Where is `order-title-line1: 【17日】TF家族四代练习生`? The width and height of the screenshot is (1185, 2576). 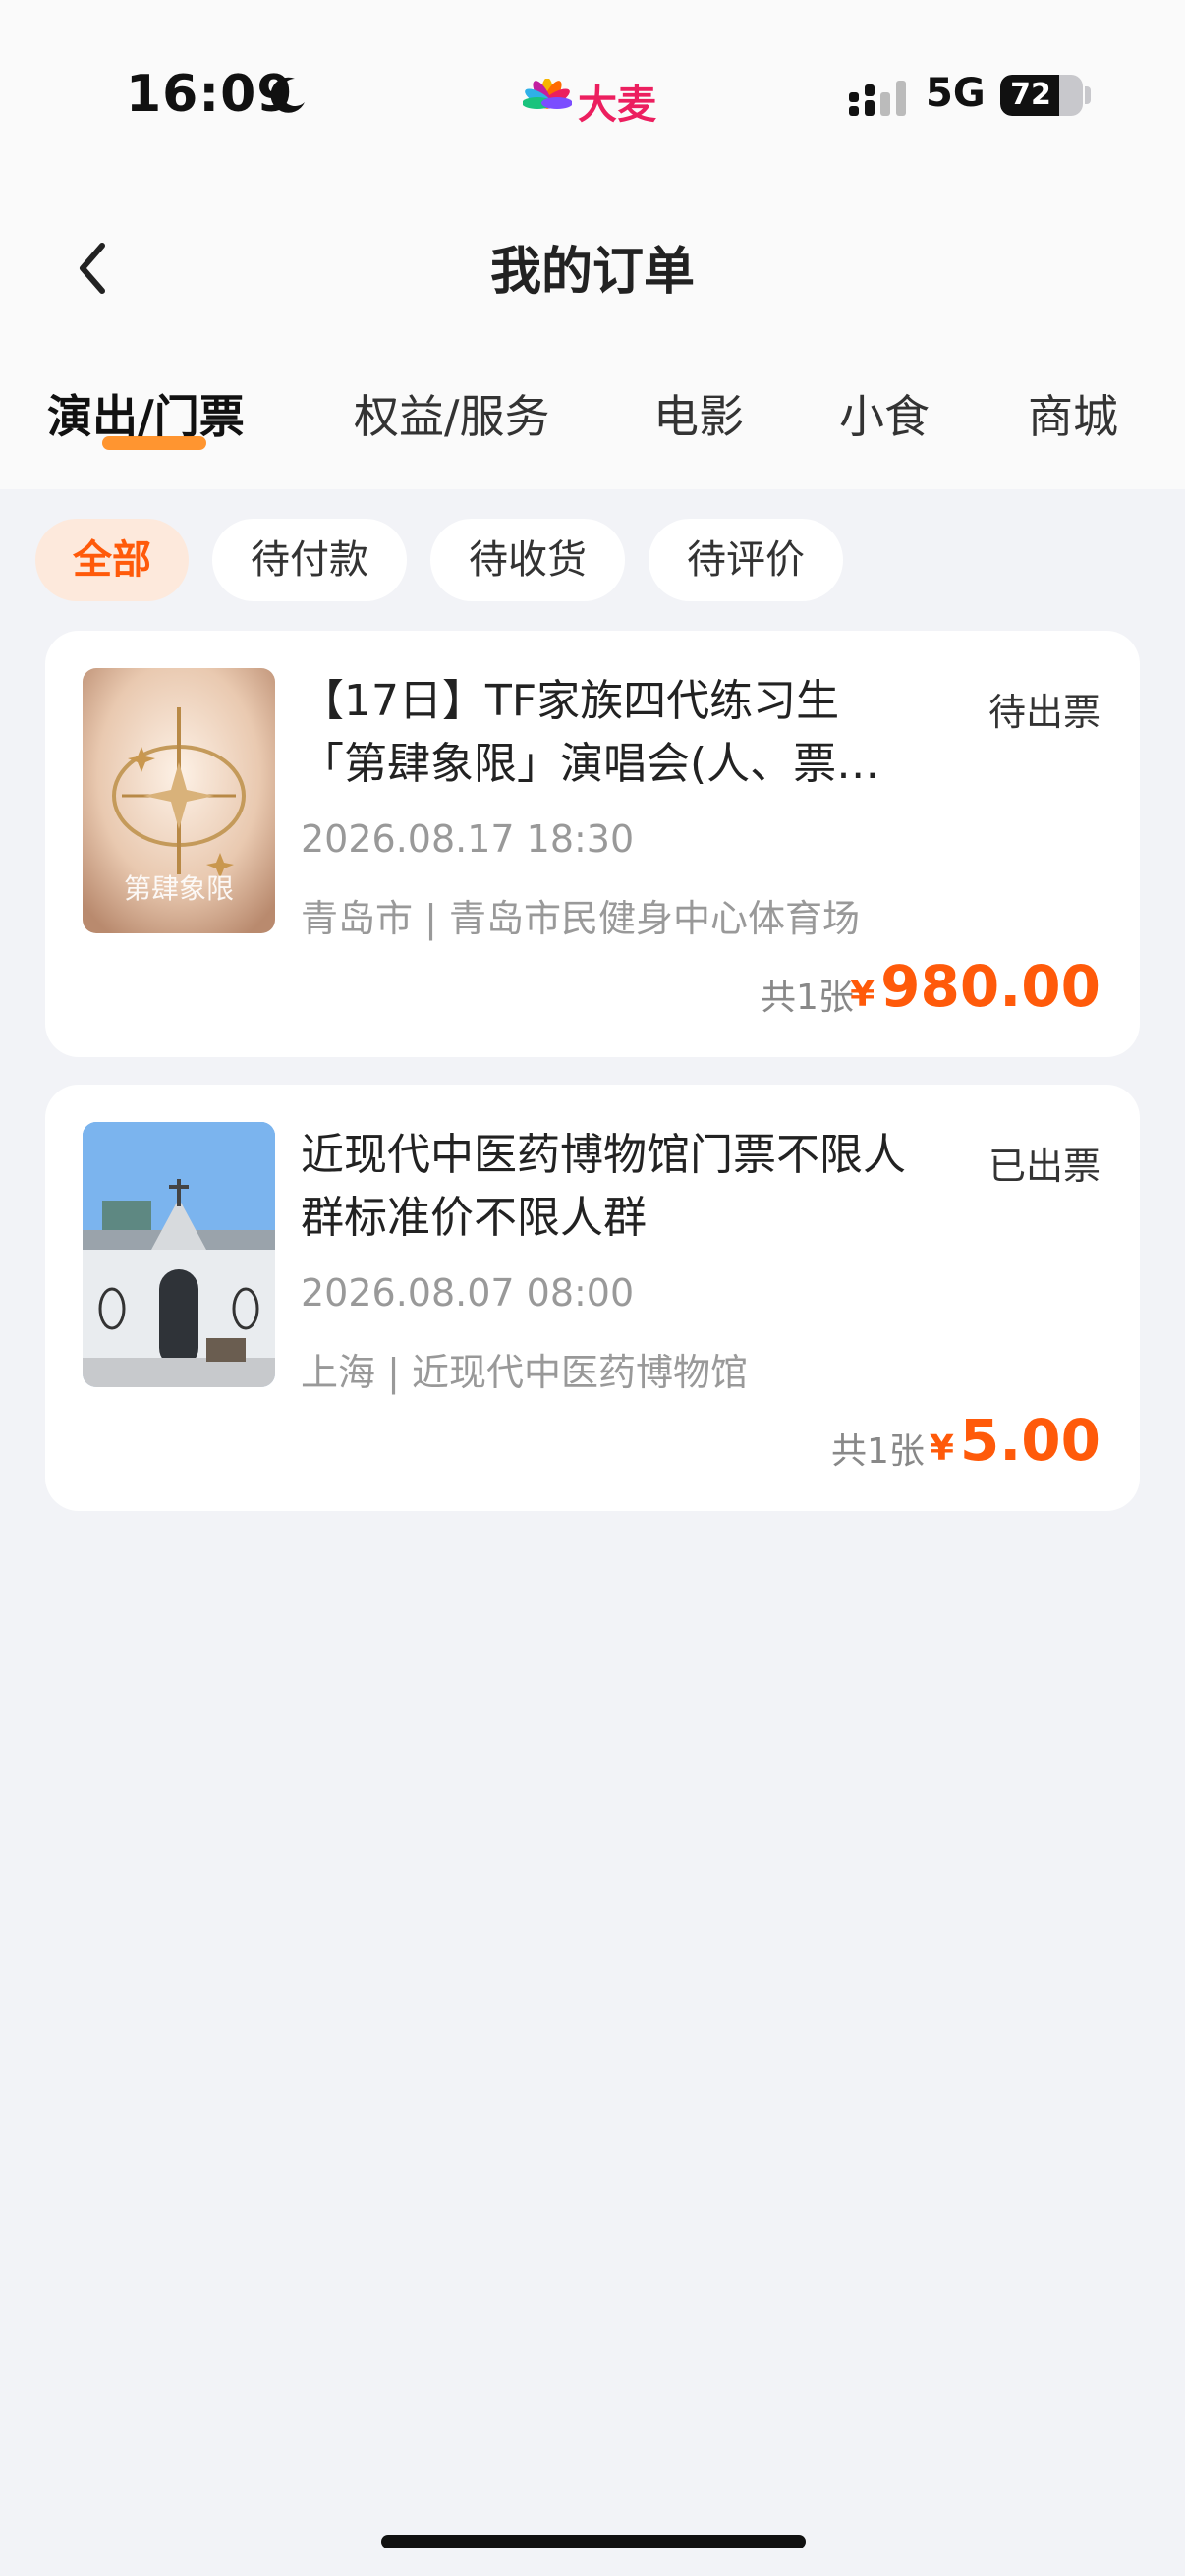
order-title-line1: 【17日】TF家族四代练习生 is located at coordinates (571, 701).